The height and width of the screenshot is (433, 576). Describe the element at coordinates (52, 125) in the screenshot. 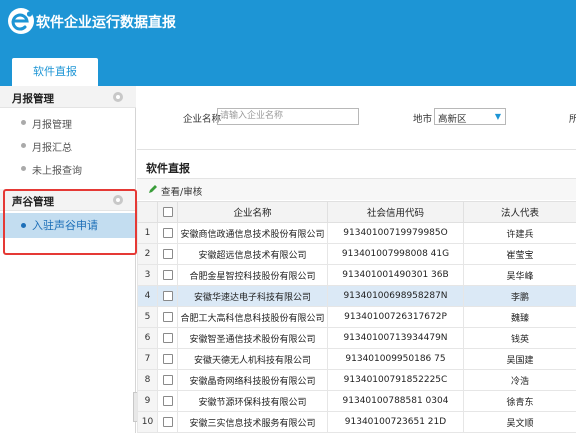

I see `sidebar-item-label: 月报管理` at that location.